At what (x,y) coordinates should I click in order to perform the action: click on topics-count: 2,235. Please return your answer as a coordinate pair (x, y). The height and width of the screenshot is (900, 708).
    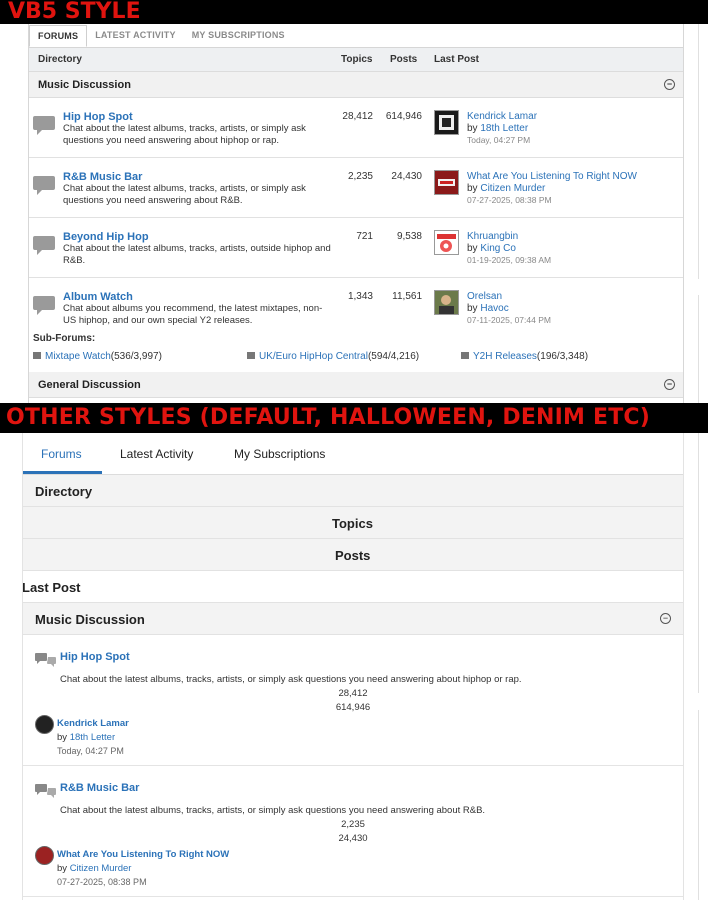
    Looking at the image, I should click on (353, 824).